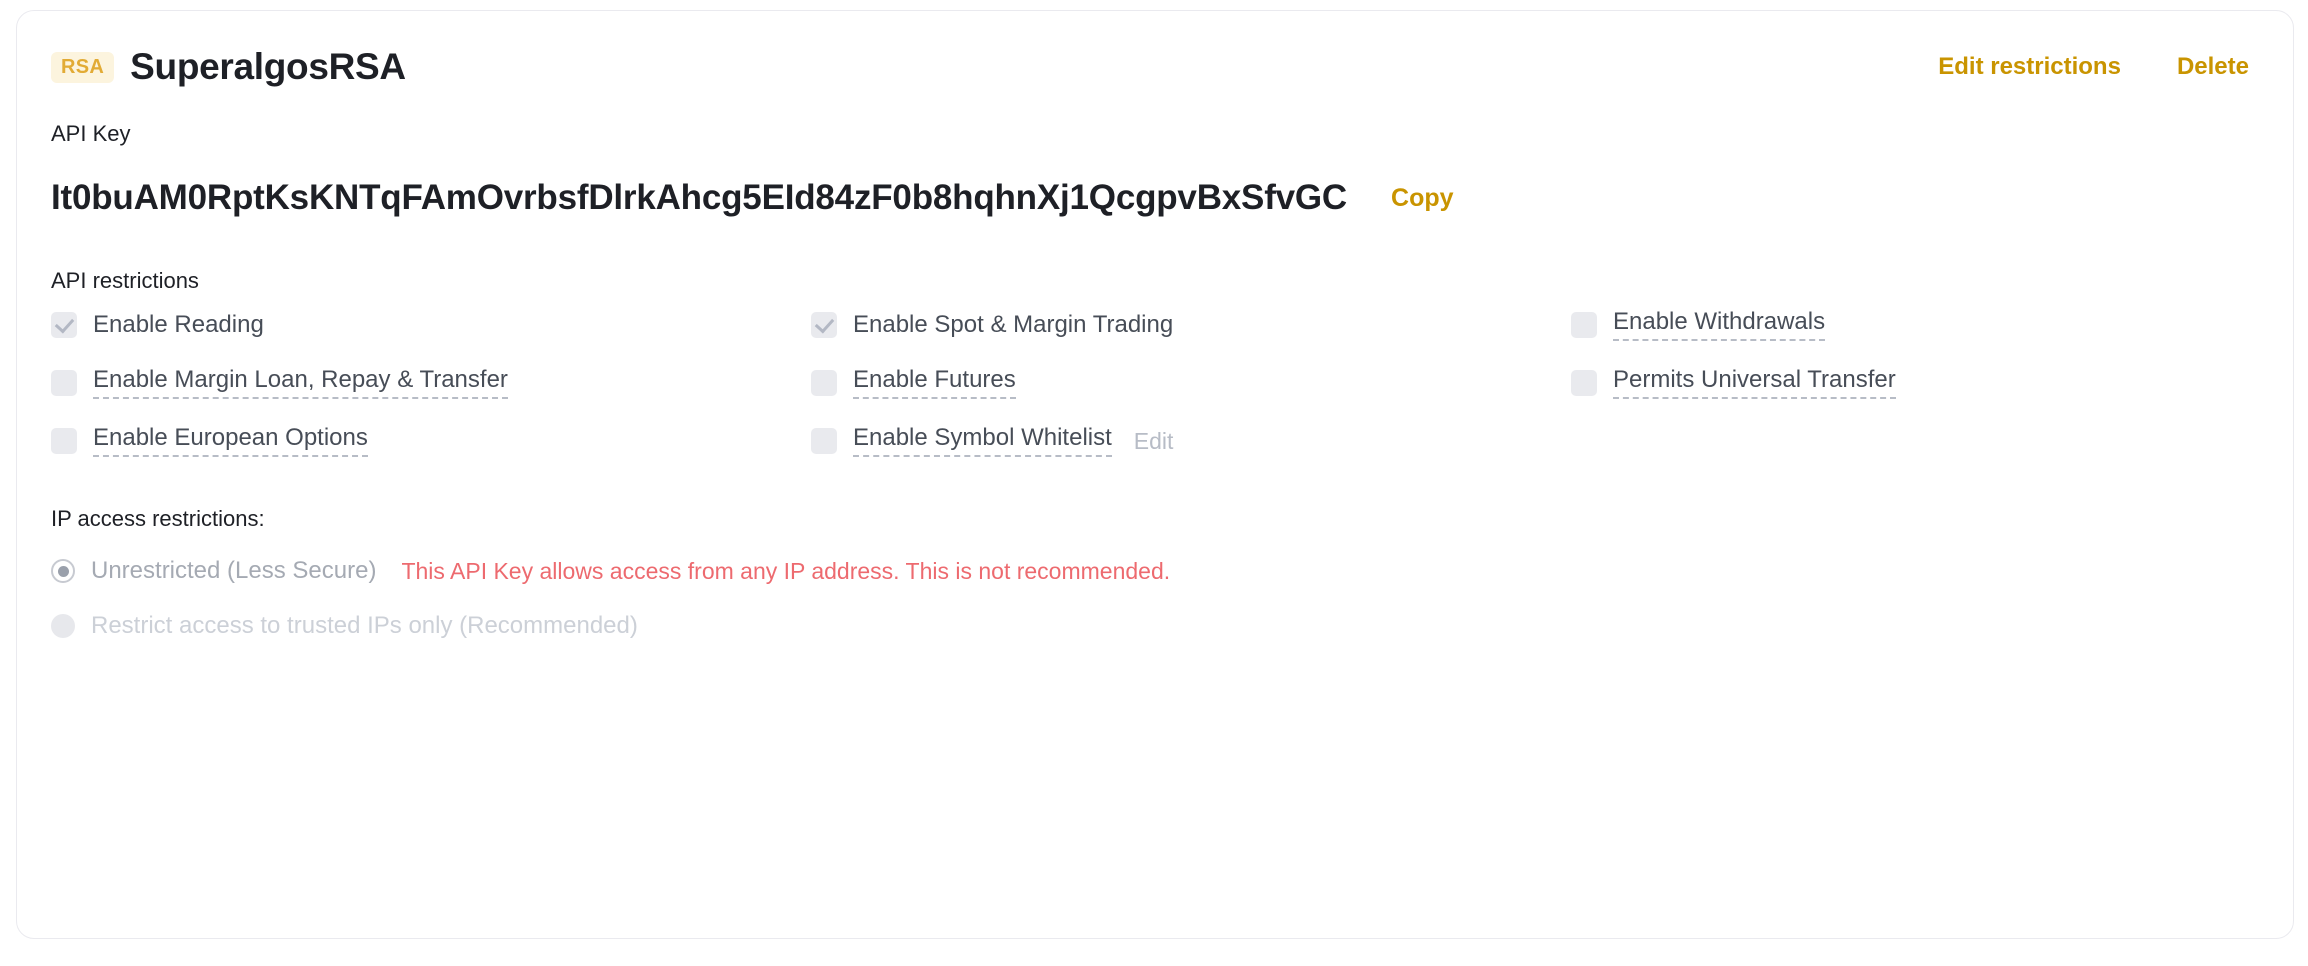  What do you see at coordinates (431, 325) in the screenshot?
I see `permission-enable-reading: Enable Reading` at bounding box center [431, 325].